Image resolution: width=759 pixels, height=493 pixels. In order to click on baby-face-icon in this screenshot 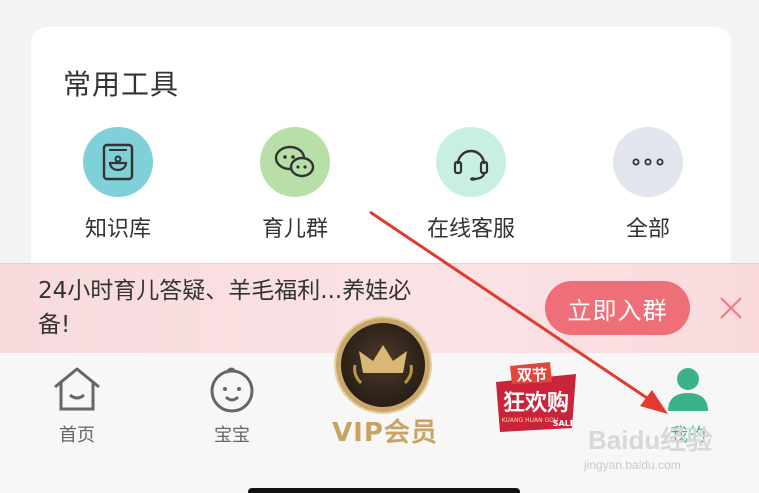, I will do `click(232, 391)`.